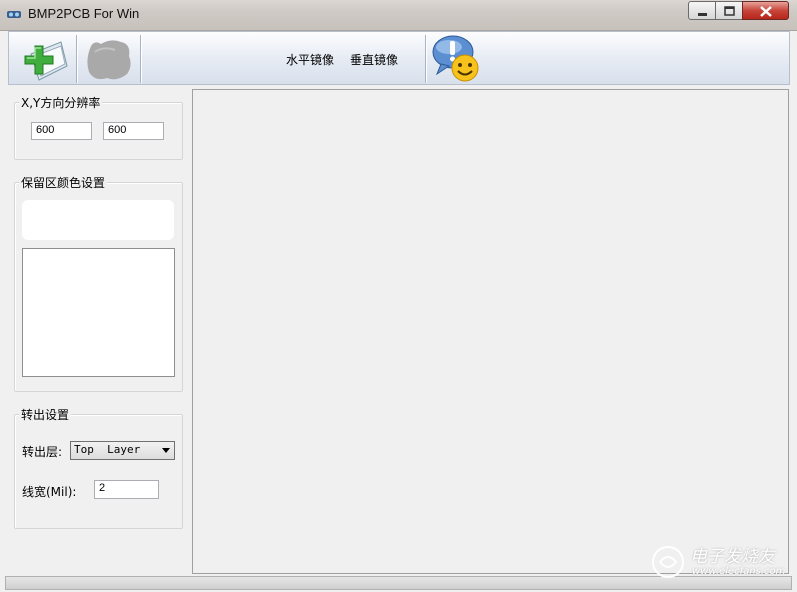 The image size is (797, 592). What do you see at coordinates (702, 10) in the screenshot?
I see `minimize-button` at bounding box center [702, 10].